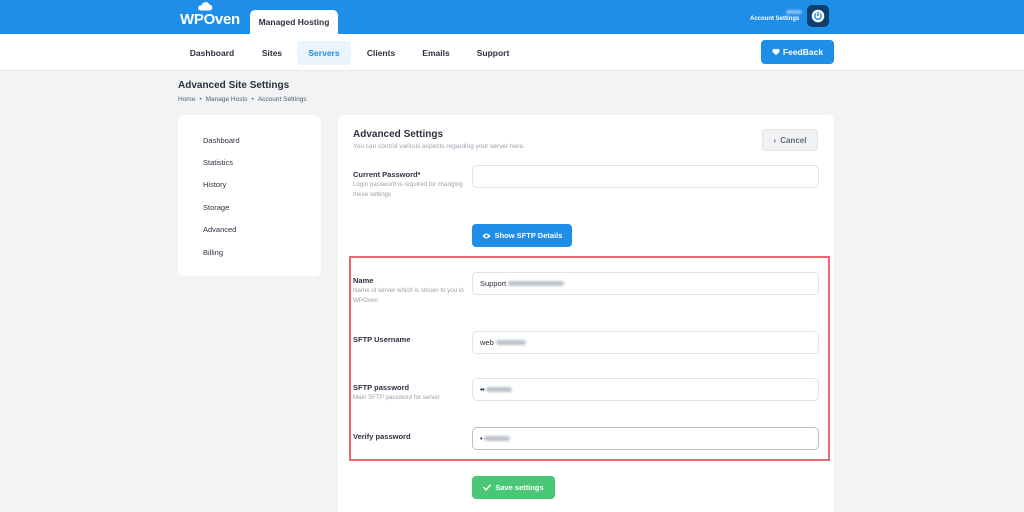  I want to click on show-sftp-details-label: Show SFTP Details, so click(528, 235).